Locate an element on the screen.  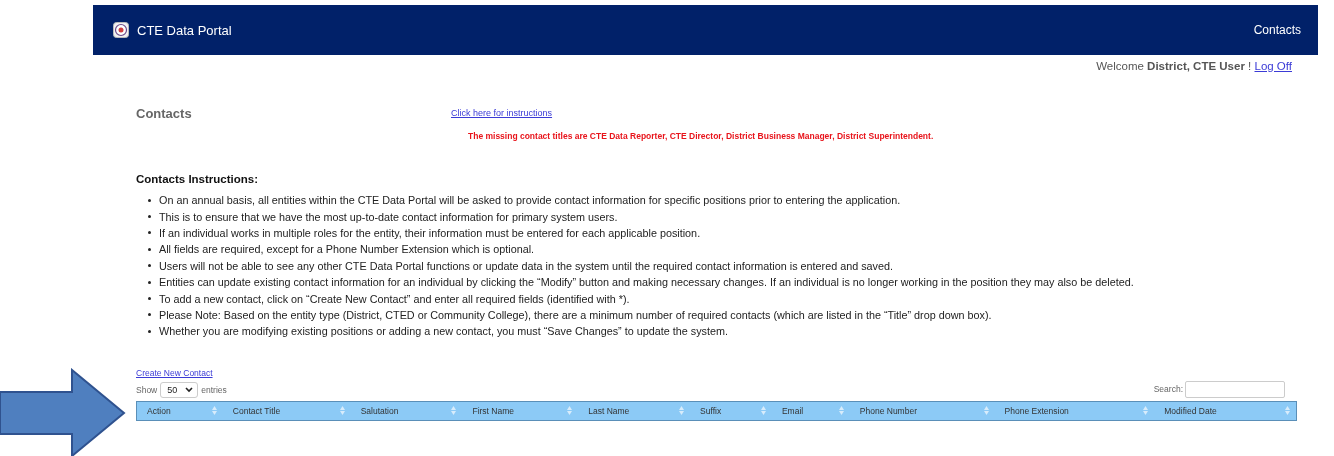
instruction-text: This is to ensure that we have the most up-to-date contact information for primary system users. is located at coordinates (388, 216).